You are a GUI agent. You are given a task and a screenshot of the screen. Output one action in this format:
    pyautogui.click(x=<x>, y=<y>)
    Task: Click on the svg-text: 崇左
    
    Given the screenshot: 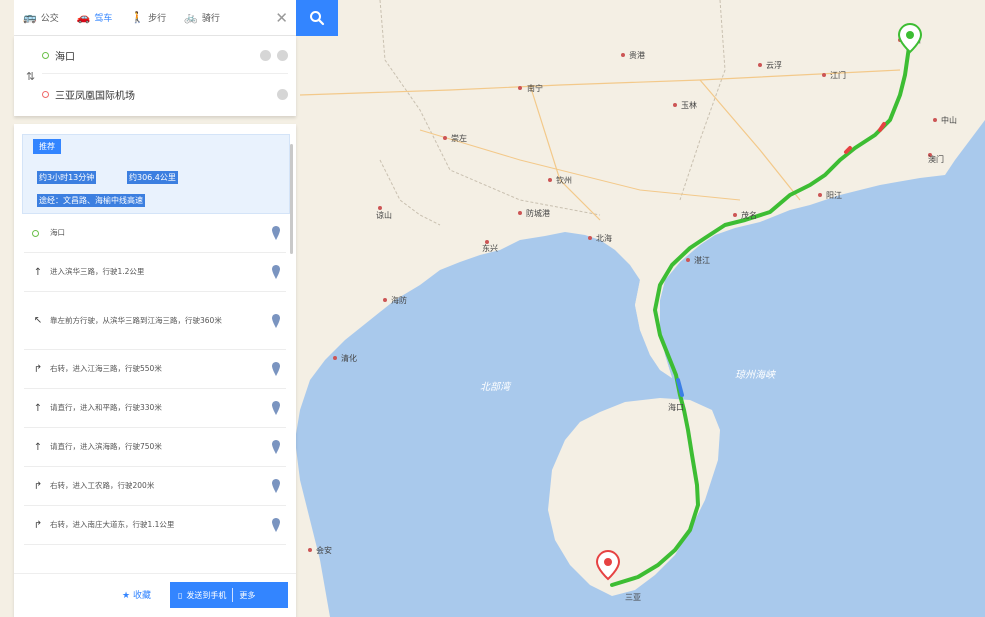 What is the action you would take?
    pyautogui.click(x=459, y=138)
    